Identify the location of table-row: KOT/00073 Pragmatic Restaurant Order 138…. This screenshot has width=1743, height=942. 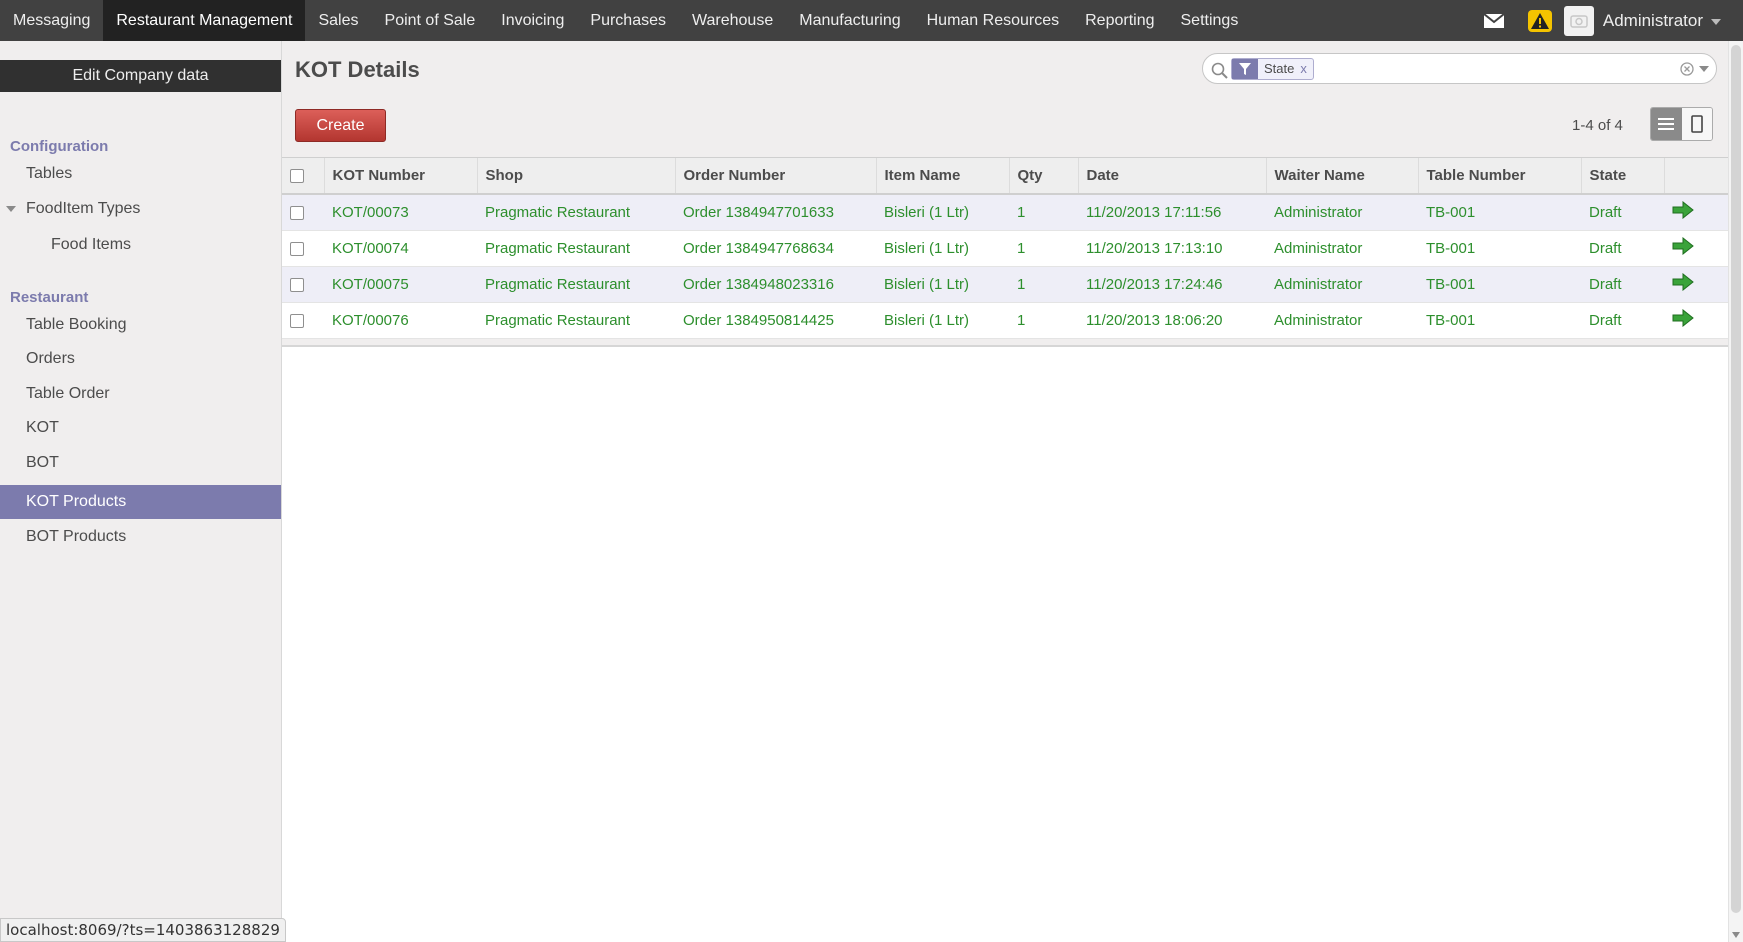
(1005, 212).